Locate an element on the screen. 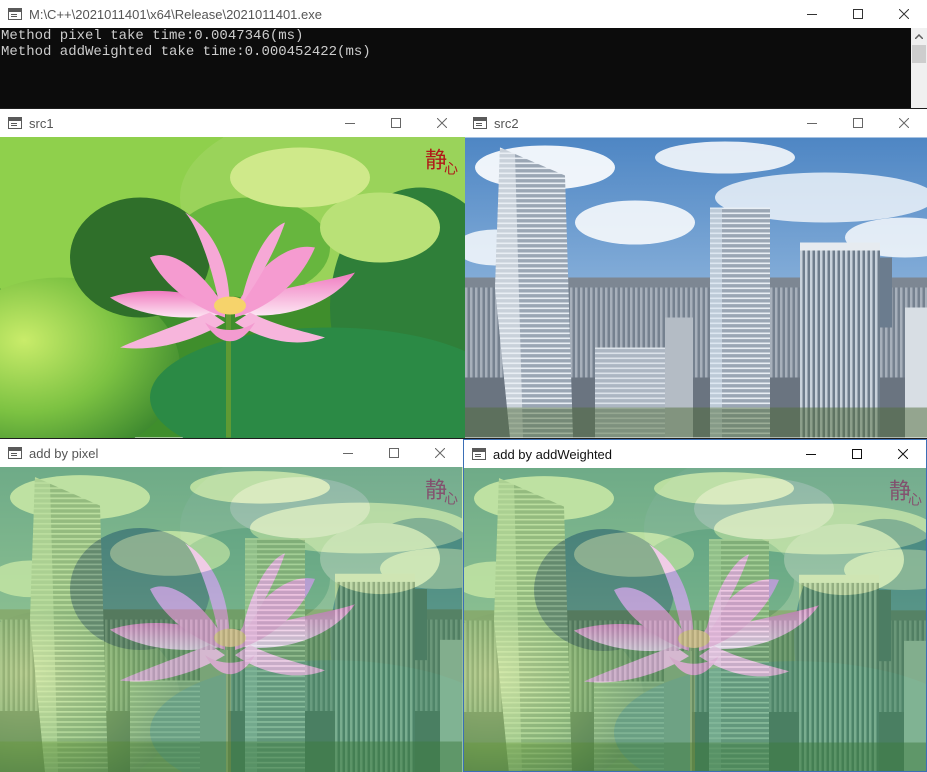 This screenshot has height=772, width=927. src1-title: src1 is located at coordinates (41, 123).